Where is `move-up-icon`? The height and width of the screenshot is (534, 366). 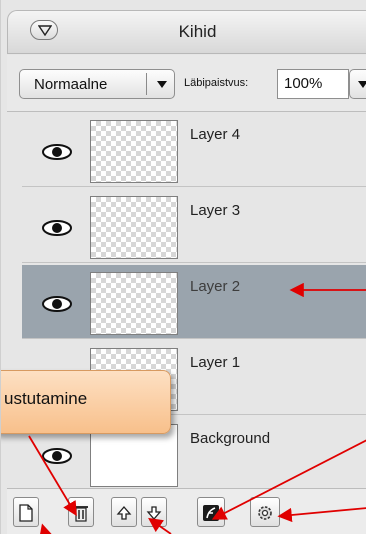 move-up-icon is located at coordinates (124, 513).